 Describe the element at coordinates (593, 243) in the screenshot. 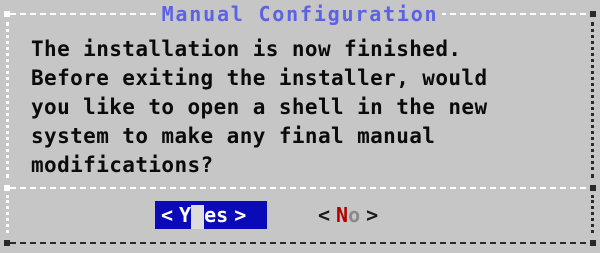

I see `bottom-right-corner` at that location.